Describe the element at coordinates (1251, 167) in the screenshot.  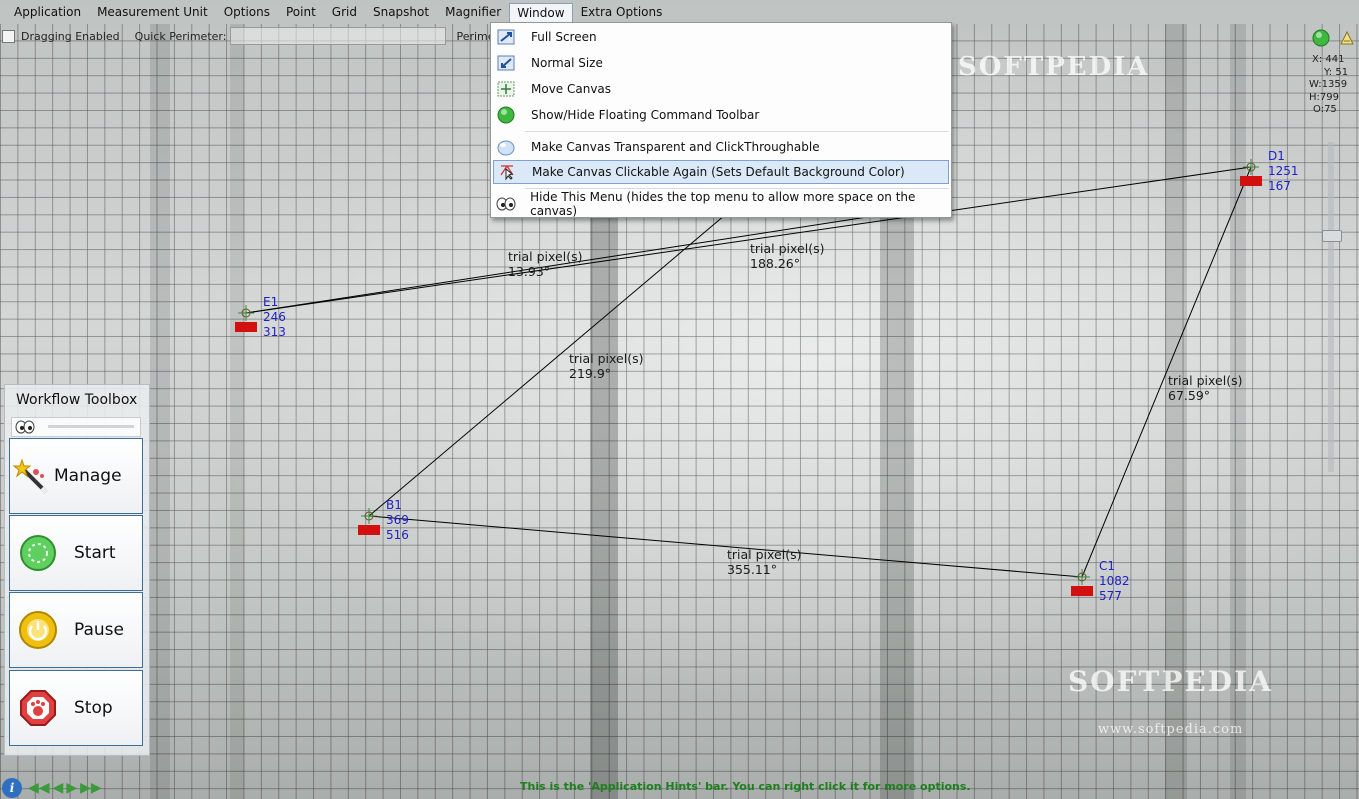
I see `crosshair-d1` at that location.